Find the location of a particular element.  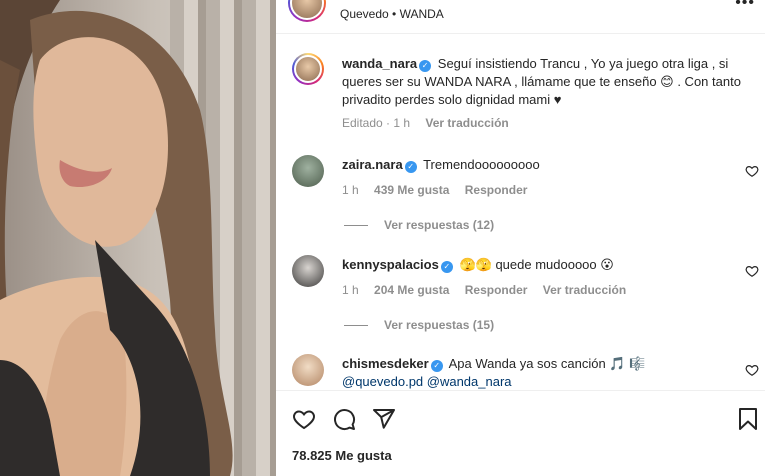

comment-username: kennyspalacios is located at coordinates (390, 264).